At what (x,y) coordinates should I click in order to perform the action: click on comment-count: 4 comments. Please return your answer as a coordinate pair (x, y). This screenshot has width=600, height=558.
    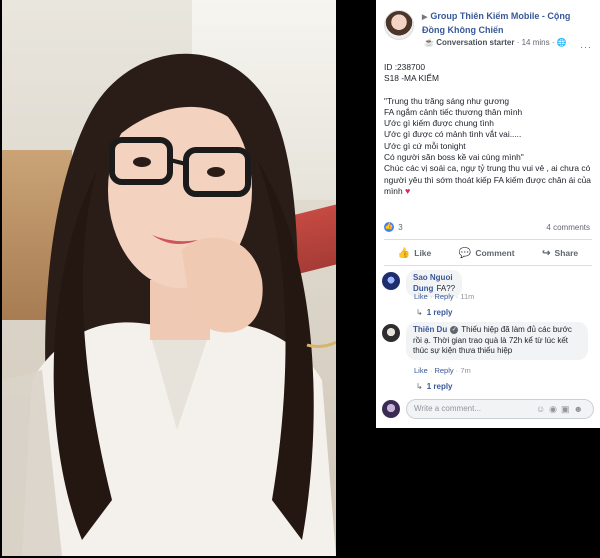
    Looking at the image, I should click on (568, 227).